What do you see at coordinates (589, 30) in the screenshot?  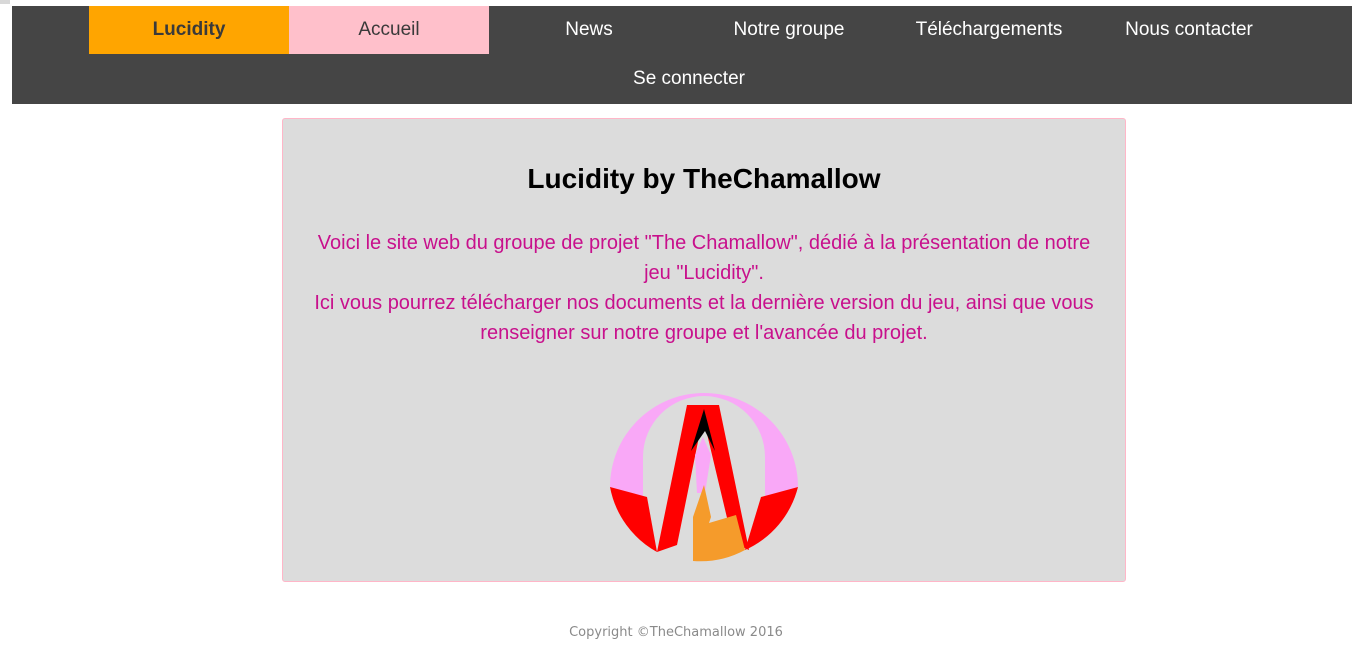 I see `nav-item-news: News` at bounding box center [589, 30].